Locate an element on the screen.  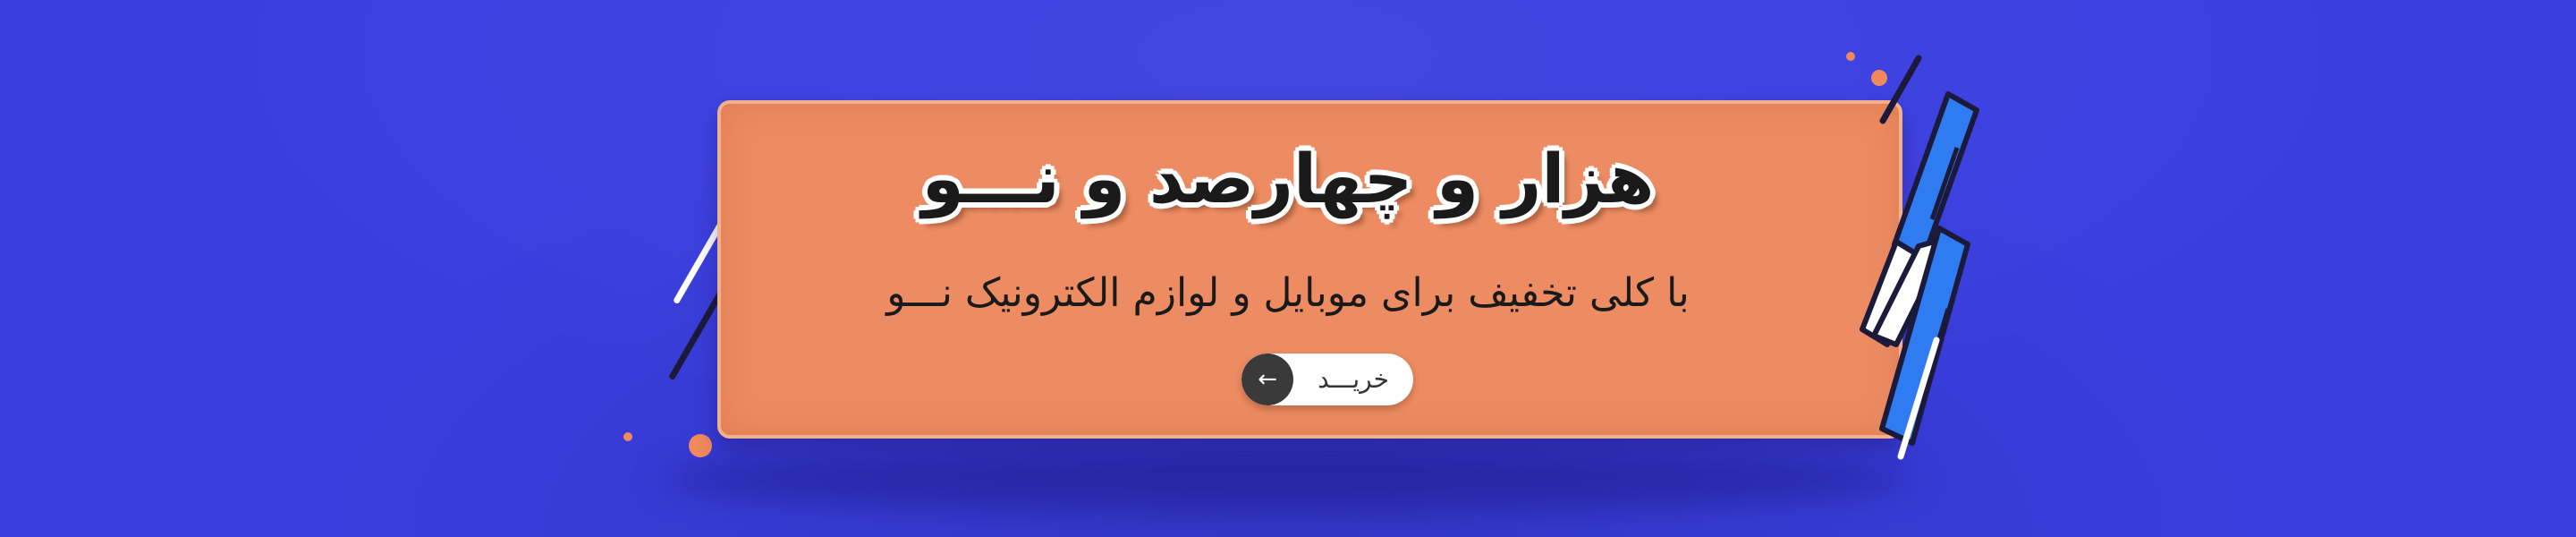
arrow-left-icon: ← is located at coordinates (1267, 379).